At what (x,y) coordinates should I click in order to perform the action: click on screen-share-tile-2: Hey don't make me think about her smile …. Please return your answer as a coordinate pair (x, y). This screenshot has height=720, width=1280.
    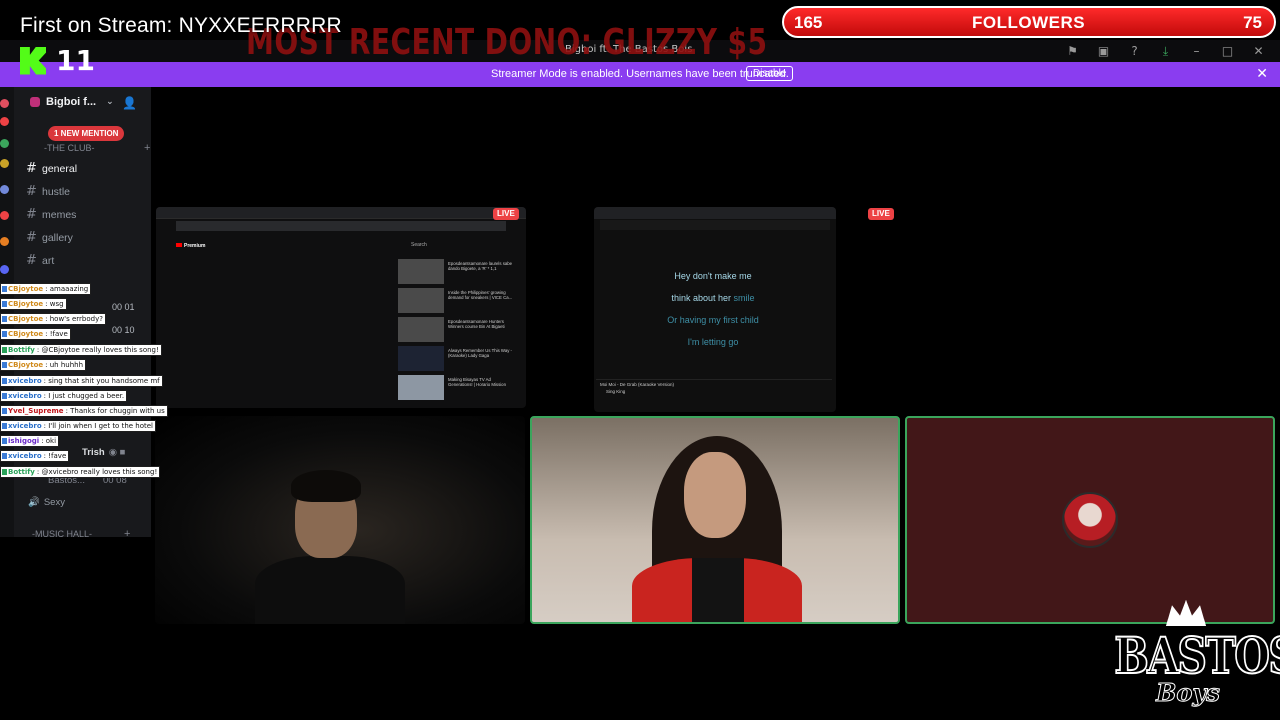
    Looking at the image, I should click on (715, 309).